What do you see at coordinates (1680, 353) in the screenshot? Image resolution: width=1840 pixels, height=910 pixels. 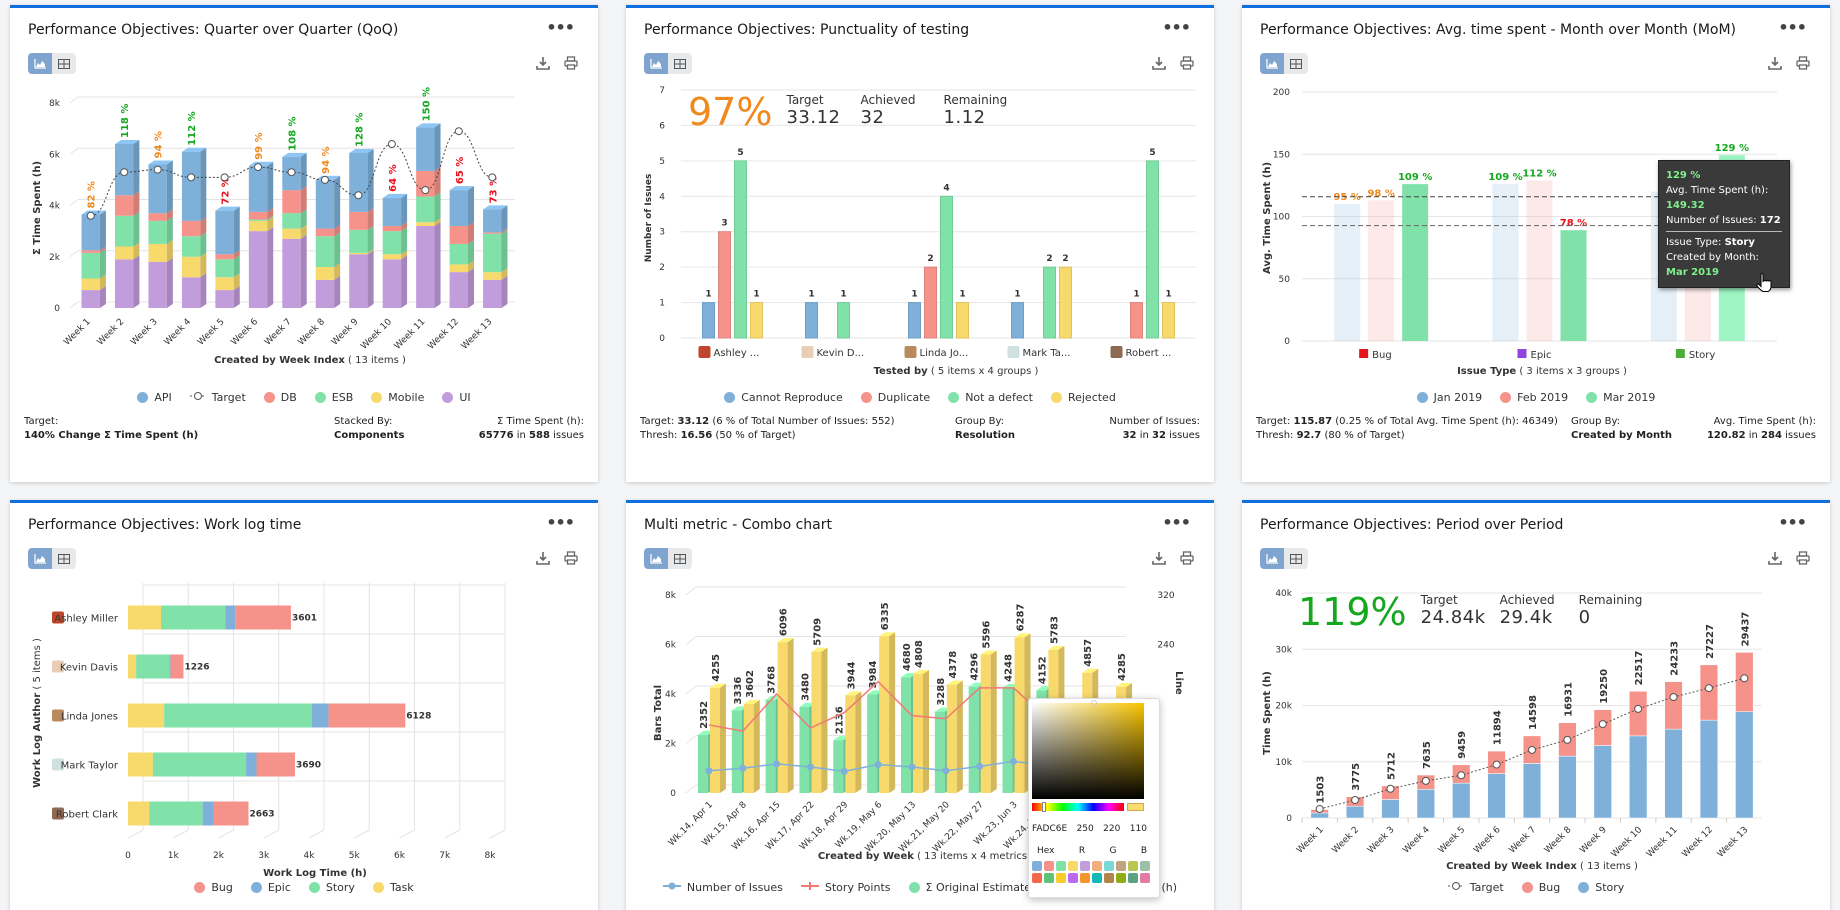 I see `issue-type-icon` at bounding box center [1680, 353].